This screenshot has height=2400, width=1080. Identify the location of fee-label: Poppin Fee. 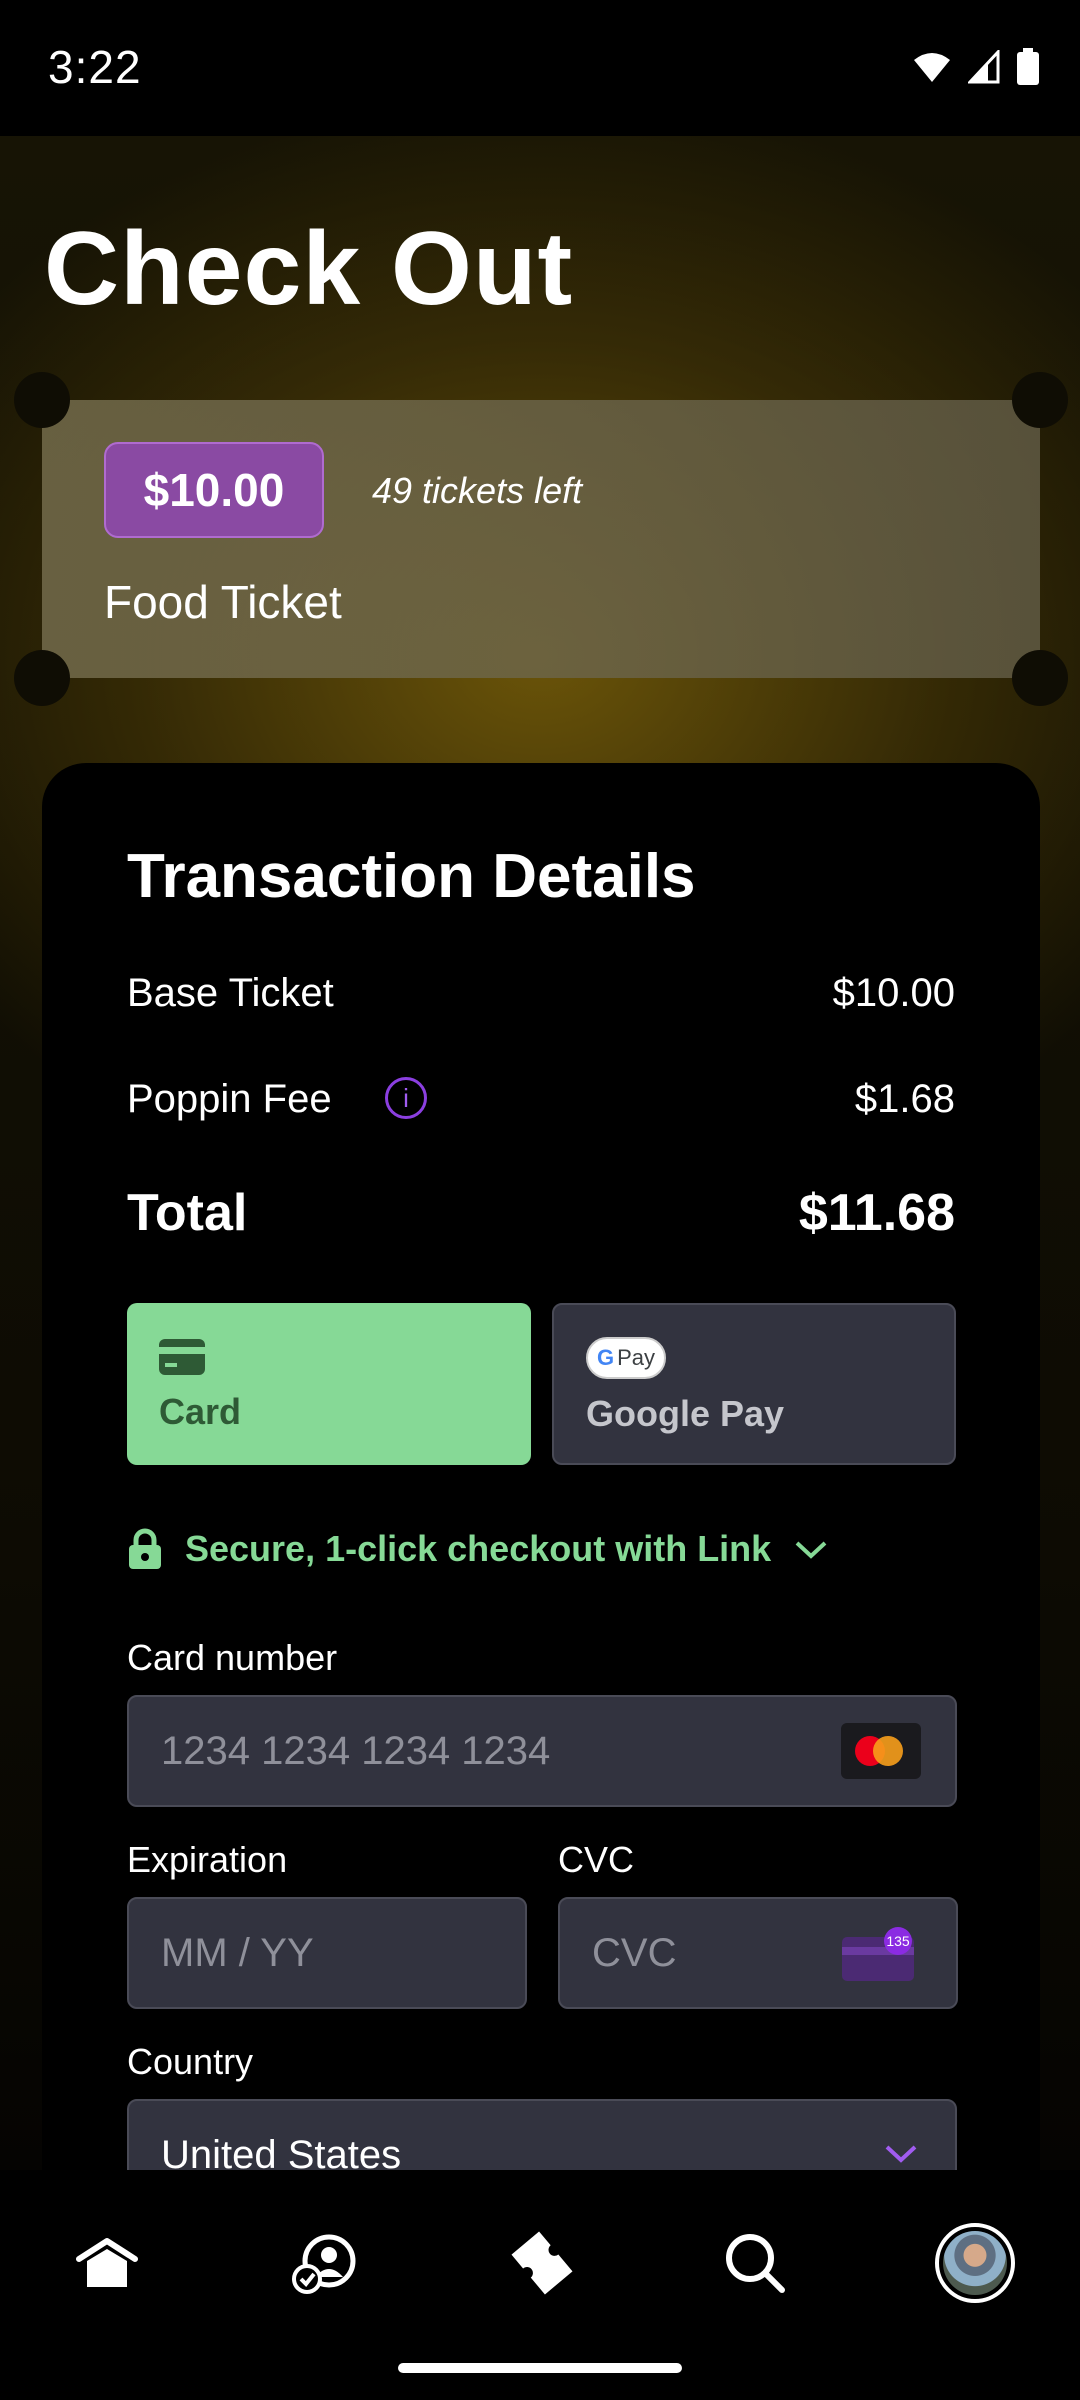
(229, 1099).